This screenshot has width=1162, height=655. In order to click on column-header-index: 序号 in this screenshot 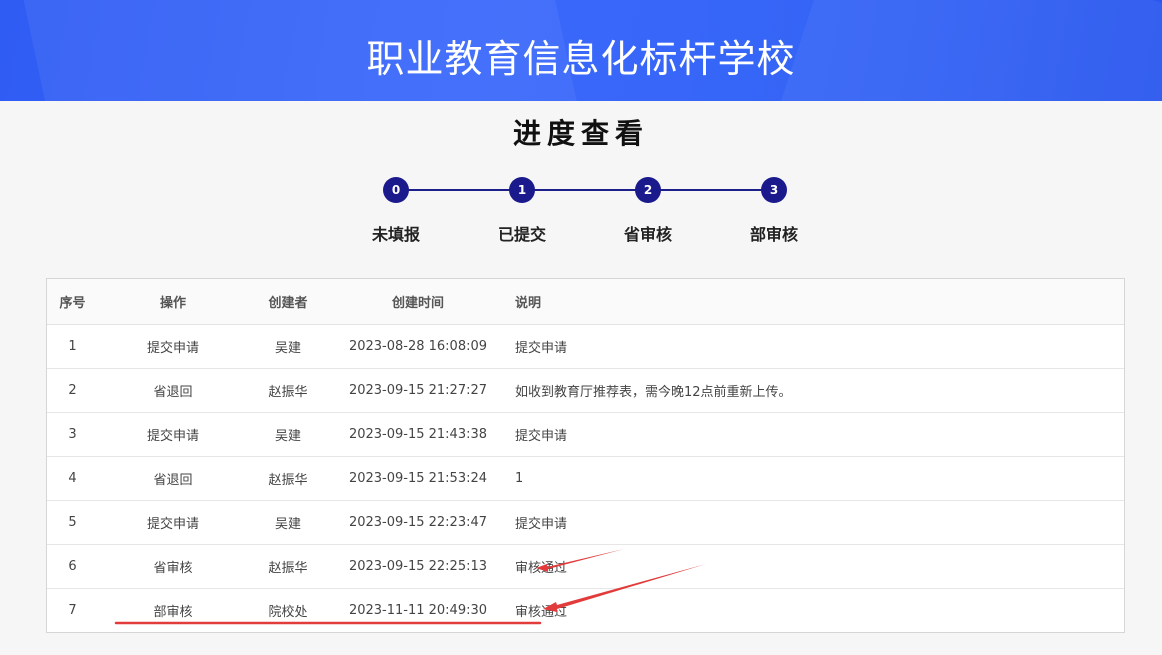, I will do `click(72, 302)`.